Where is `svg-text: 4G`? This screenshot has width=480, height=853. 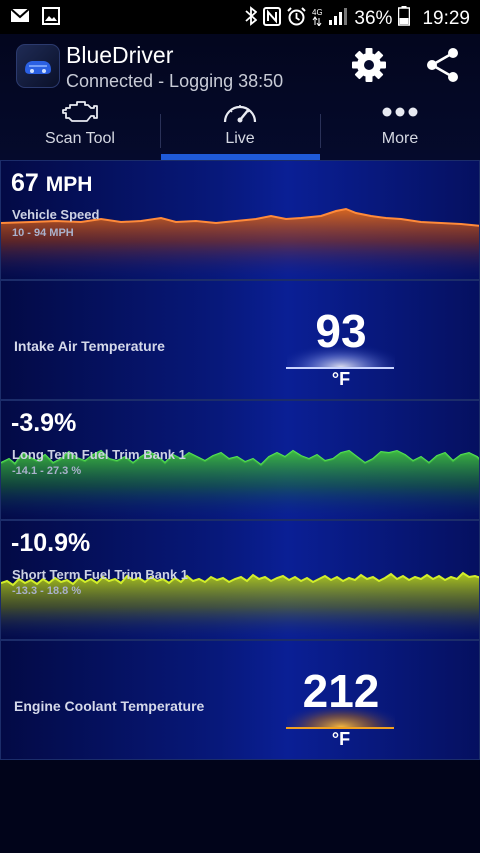
svg-text: 4G is located at coordinates (317, 12).